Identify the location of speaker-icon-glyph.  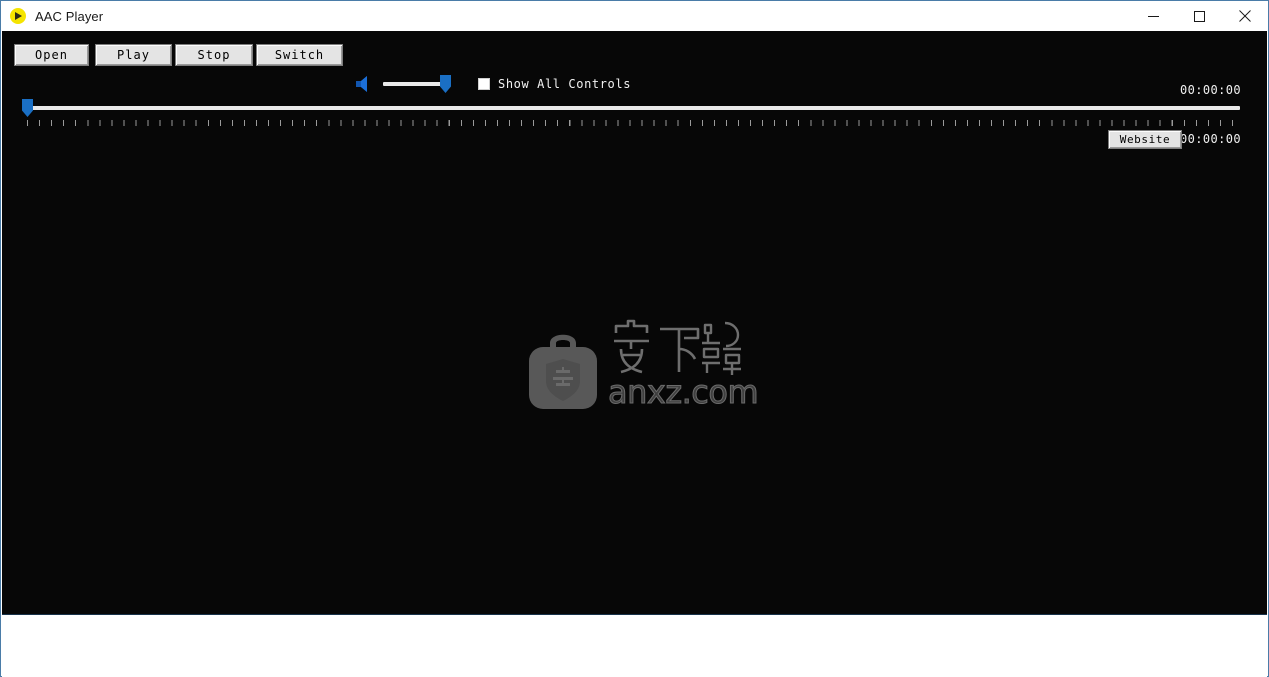
(361, 84).